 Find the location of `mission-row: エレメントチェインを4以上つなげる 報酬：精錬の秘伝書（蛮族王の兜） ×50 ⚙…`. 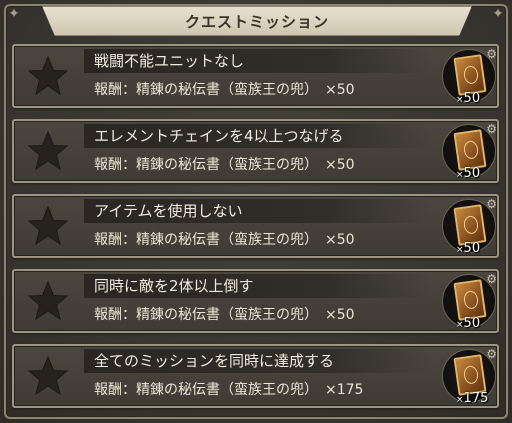

mission-row: エレメントチェインを4以上つなげる 報酬：精錬の秘伝書（蛮族王の兜） ×50 ⚙… is located at coordinates (255, 151).